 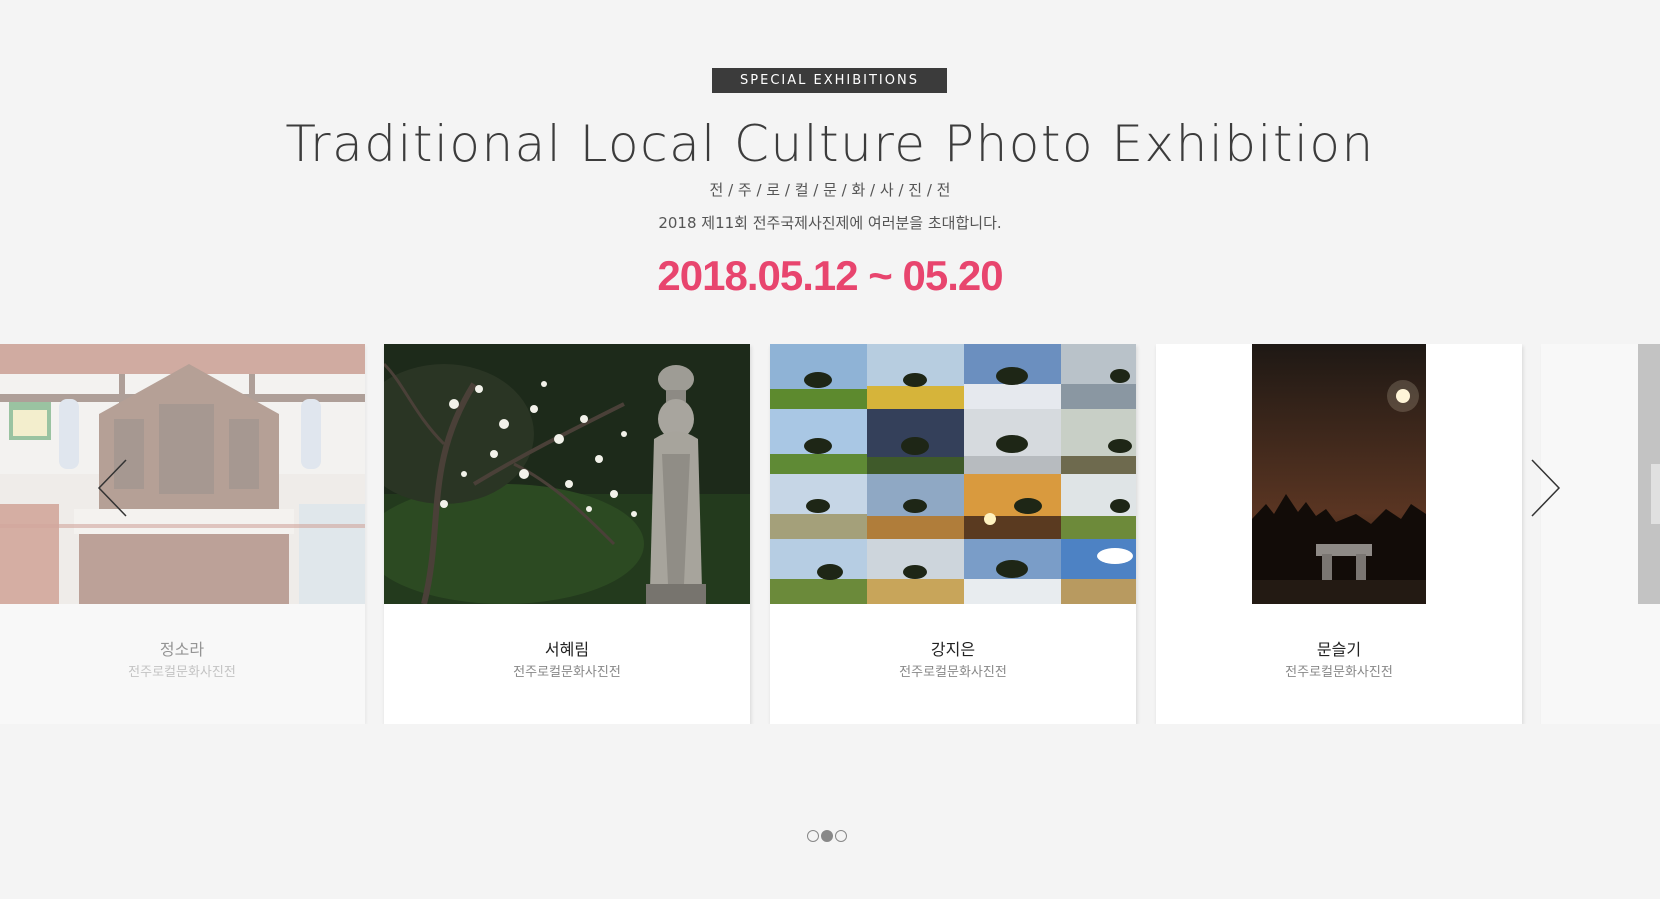 I want to click on photographer-name: 문슬기, so click(x=1339, y=649).